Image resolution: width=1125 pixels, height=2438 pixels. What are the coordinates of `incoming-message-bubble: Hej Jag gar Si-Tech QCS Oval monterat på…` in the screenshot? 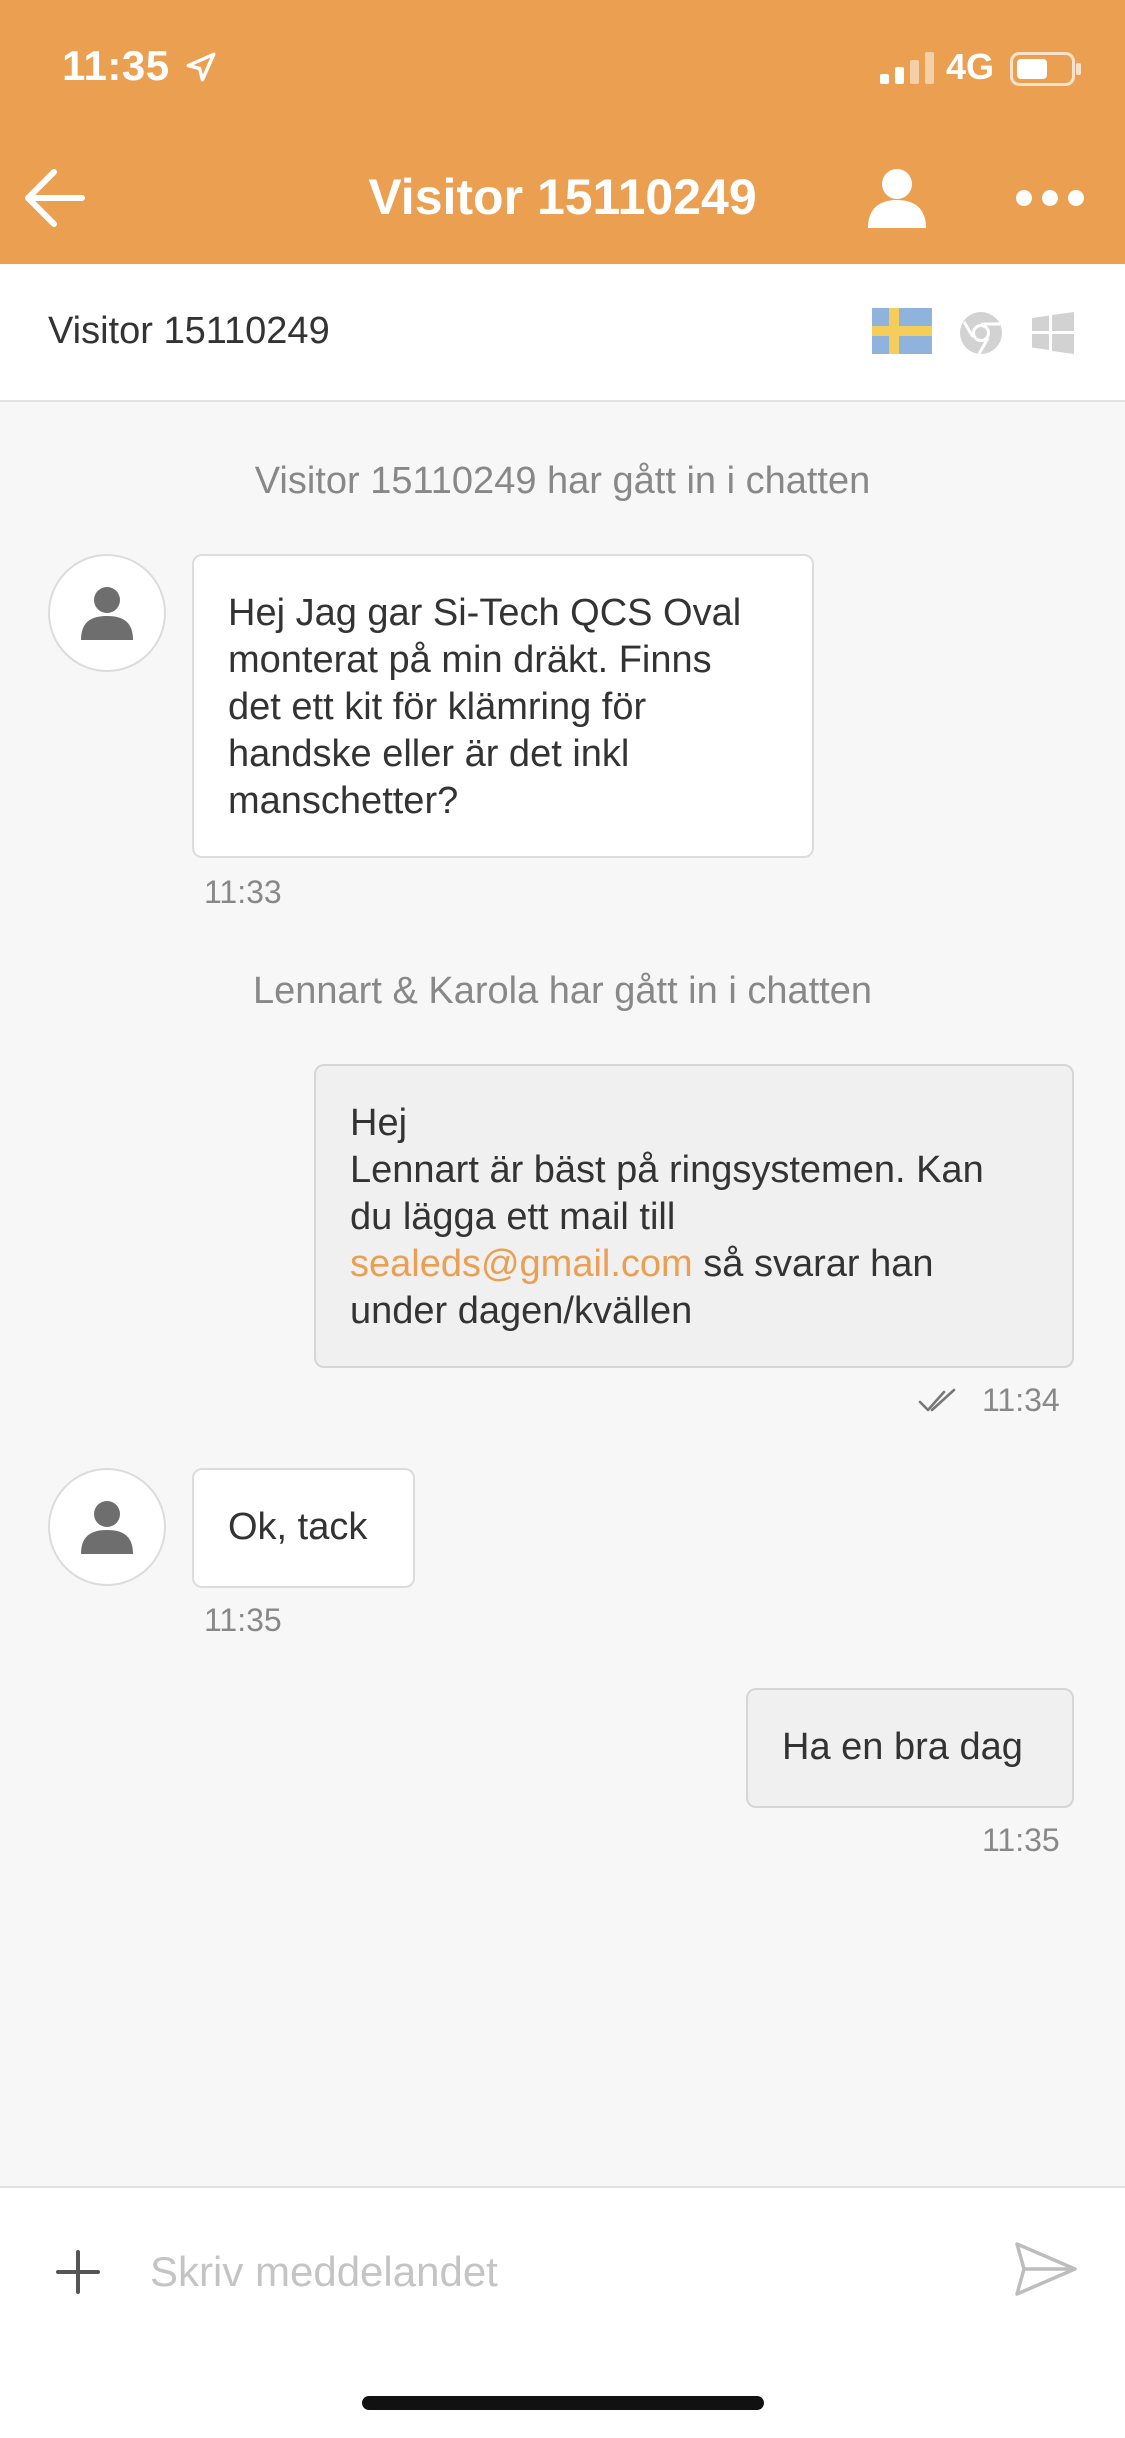 It's located at (503, 706).